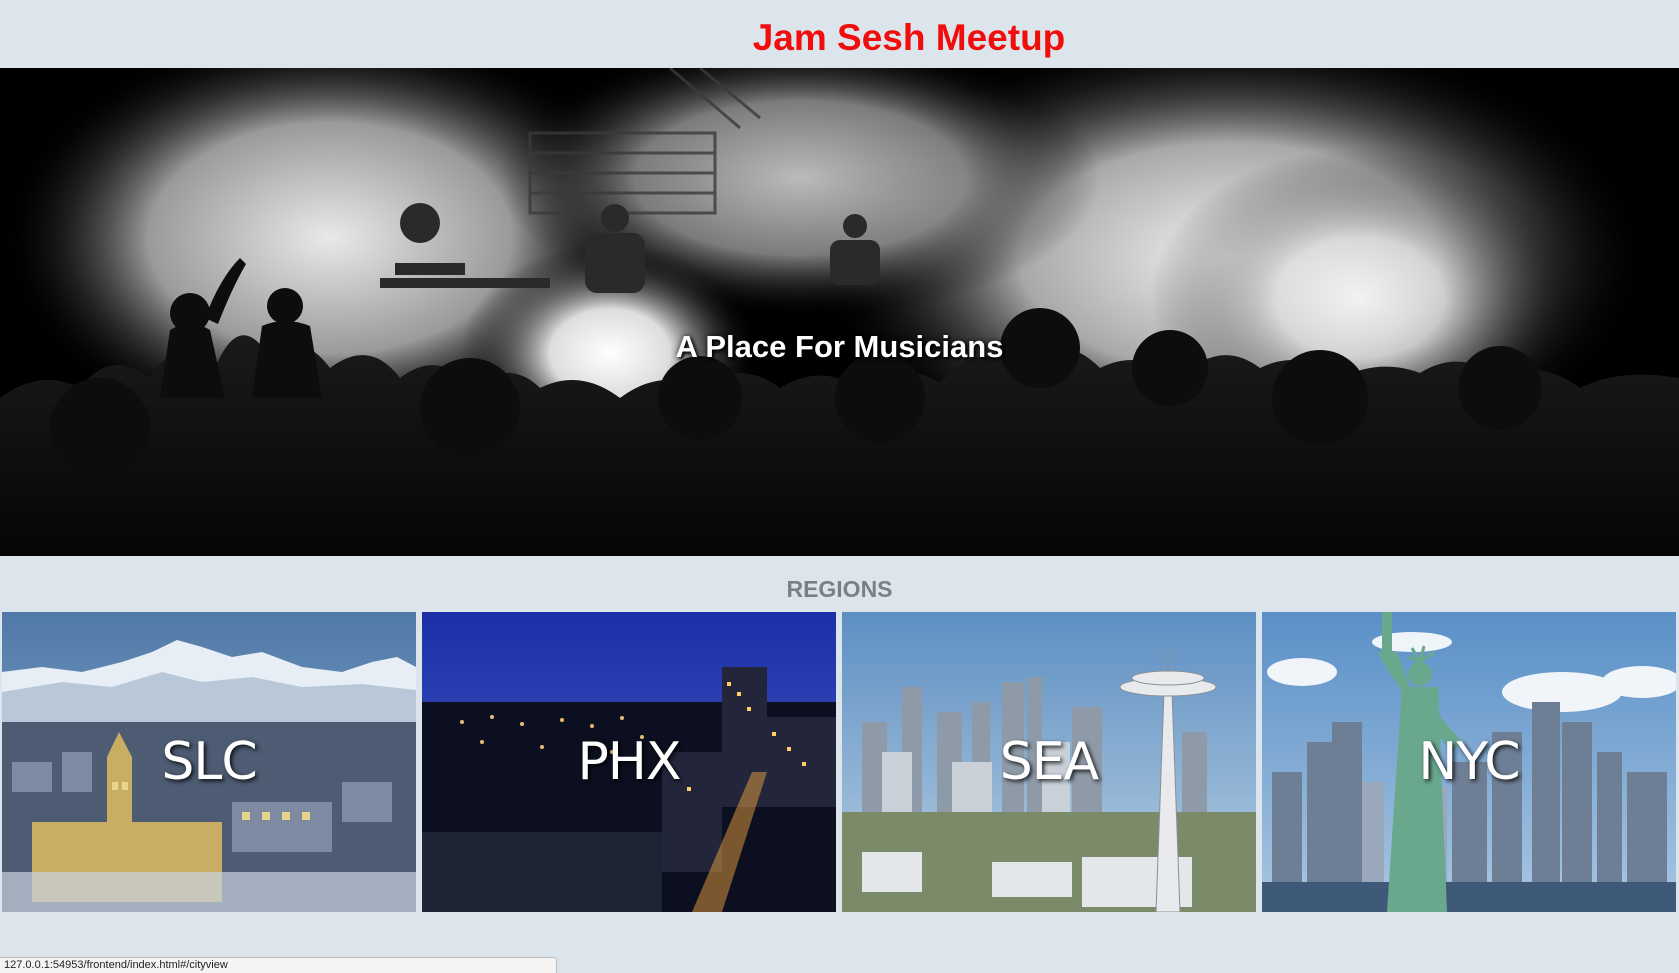 The image size is (1679, 973). I want to click on region-label-sea: SEA, so click(1049, 762).